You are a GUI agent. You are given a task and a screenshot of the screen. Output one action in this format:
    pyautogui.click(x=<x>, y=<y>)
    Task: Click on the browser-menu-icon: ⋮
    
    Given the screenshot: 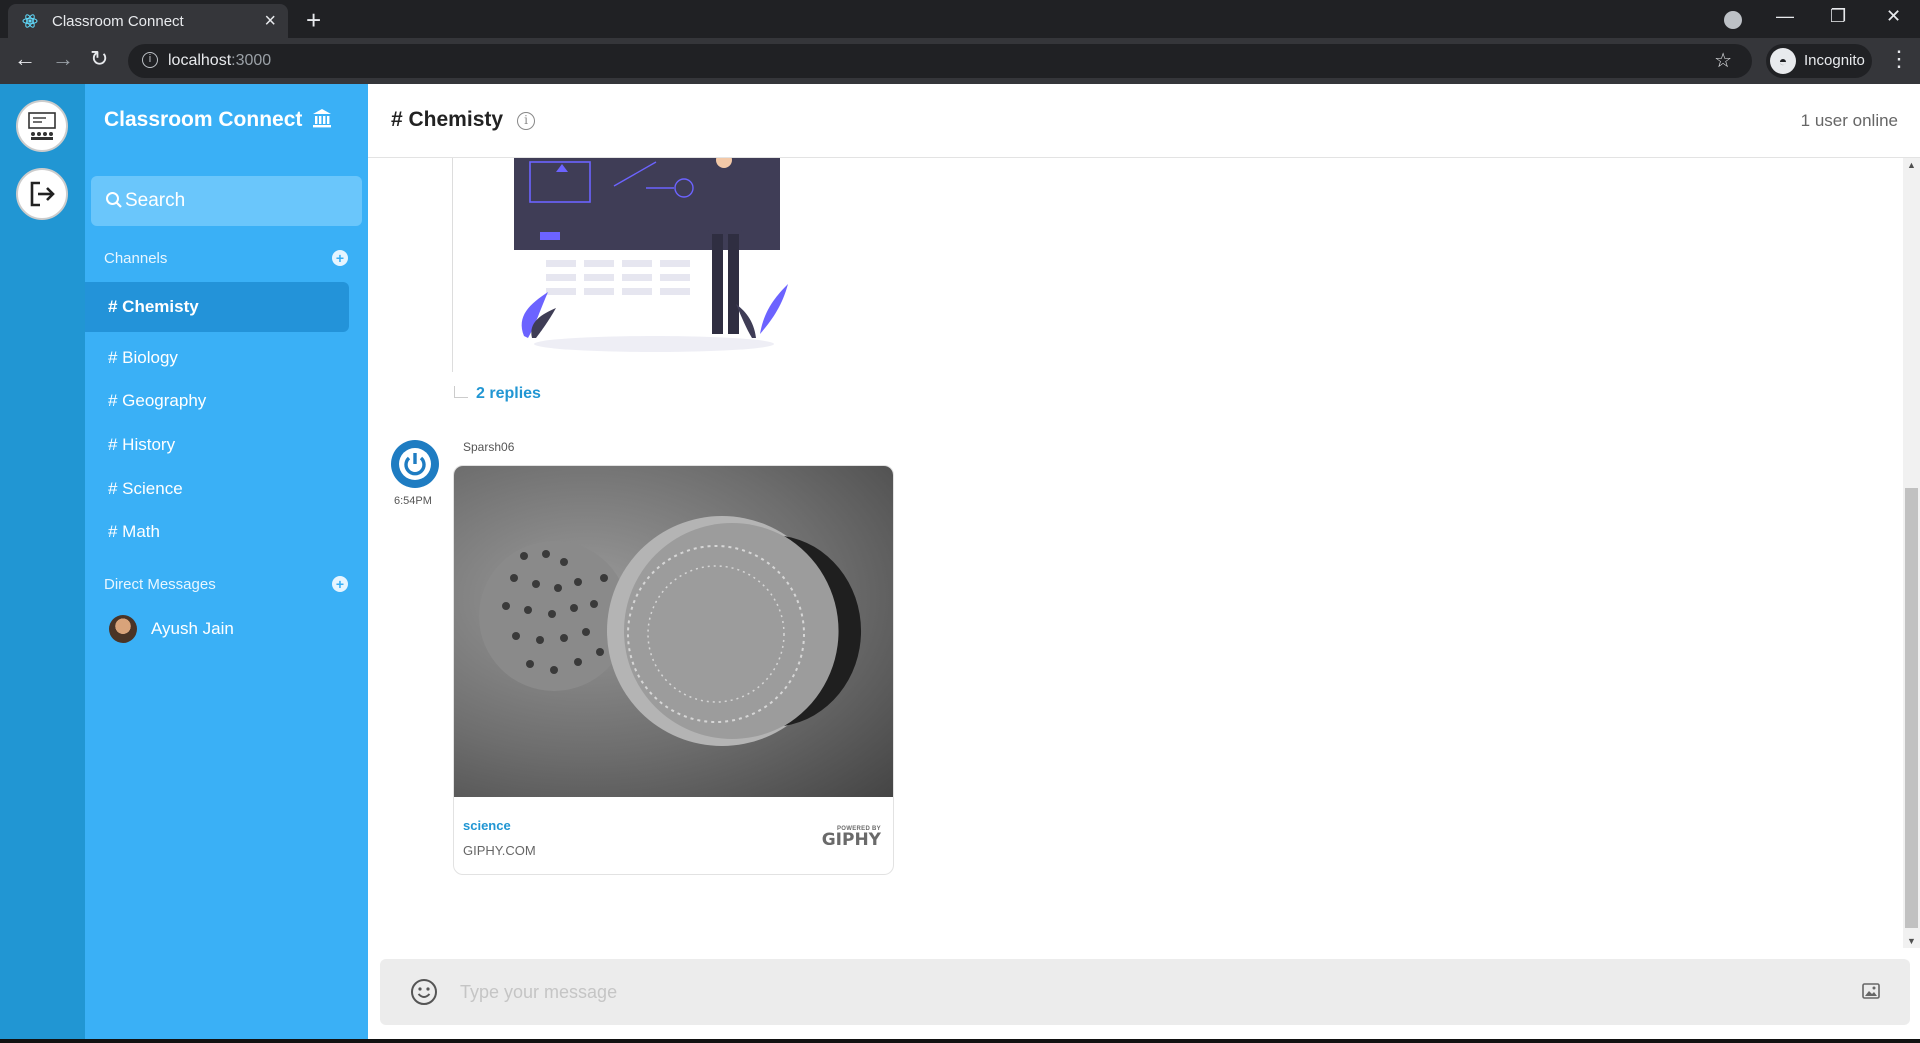 What is the action you would take?
    pyautogui.click(x=1899, y=59)
    